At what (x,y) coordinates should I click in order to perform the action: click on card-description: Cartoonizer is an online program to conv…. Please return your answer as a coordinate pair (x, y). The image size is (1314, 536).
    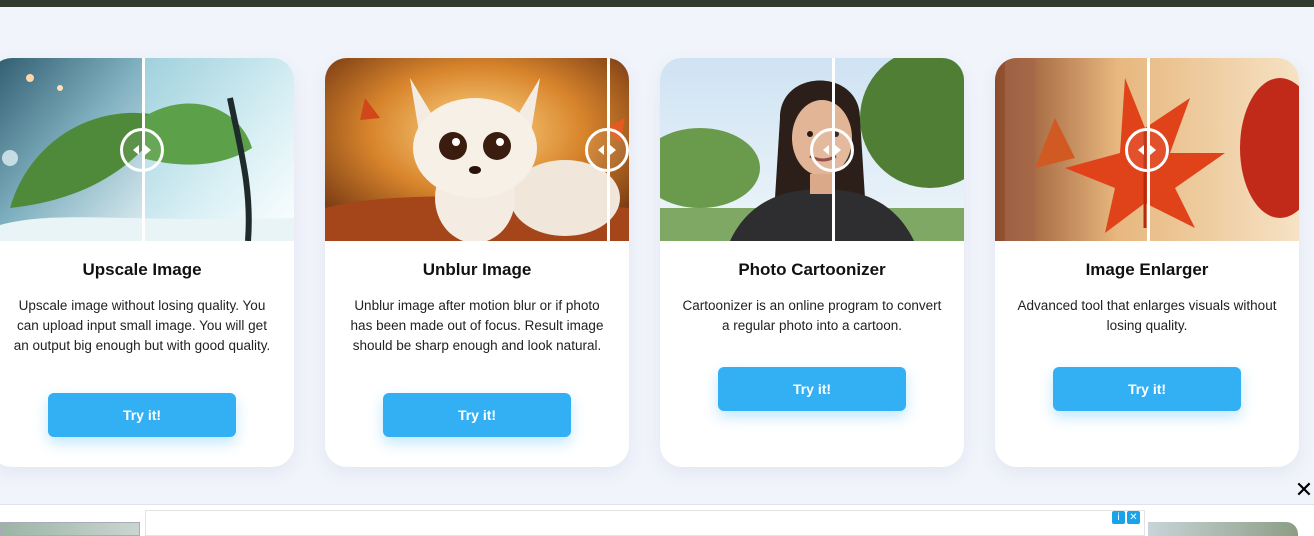
    Looking at the image, I should click on (812, 315).